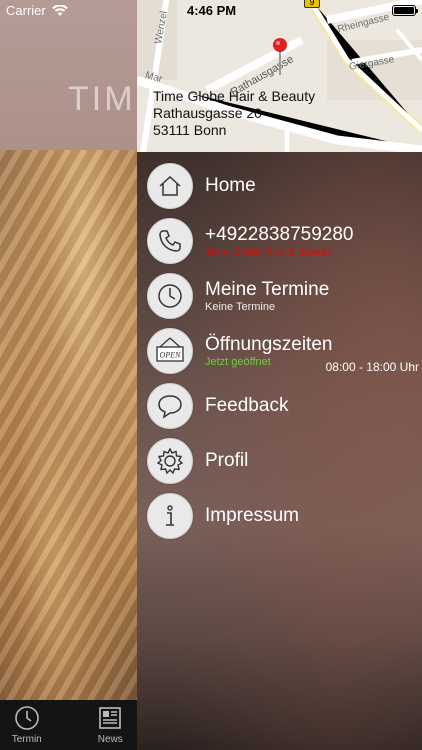 This screenshot has width=422, height=750. What do you see at coordinates (190, 130) in the screenshot?
I see `address-city: 53111 Bonn` at bounding box center [190, 130].